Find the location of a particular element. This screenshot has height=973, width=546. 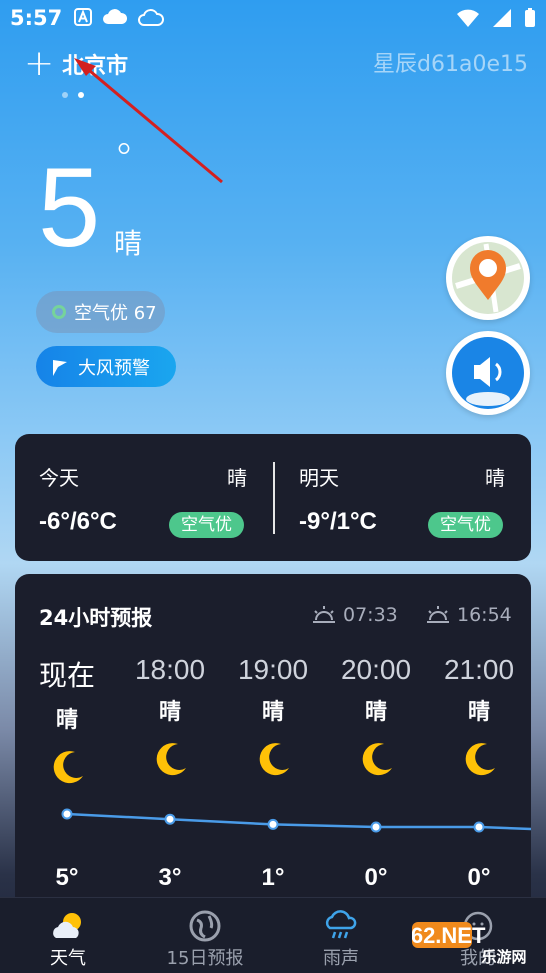

tab-label: 雨声 is located at coordinates (341, 958).